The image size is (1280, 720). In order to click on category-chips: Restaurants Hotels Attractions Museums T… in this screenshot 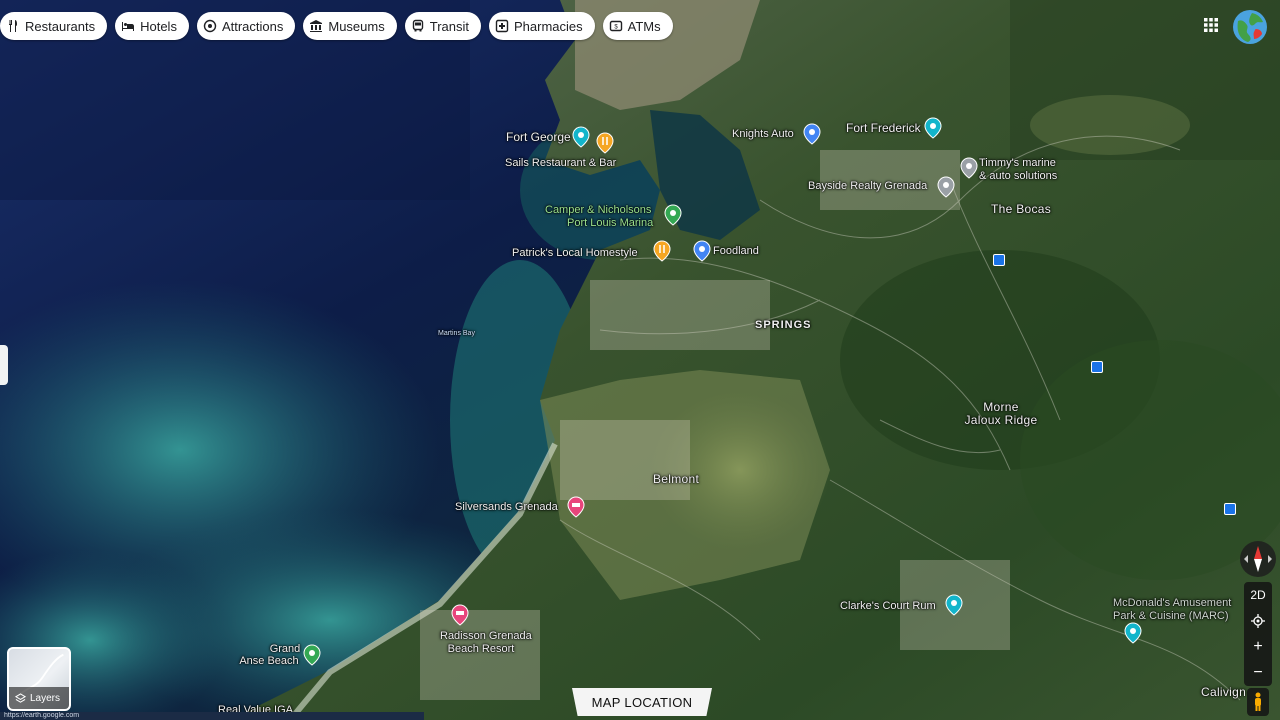, I will do `click(336, 26)`.